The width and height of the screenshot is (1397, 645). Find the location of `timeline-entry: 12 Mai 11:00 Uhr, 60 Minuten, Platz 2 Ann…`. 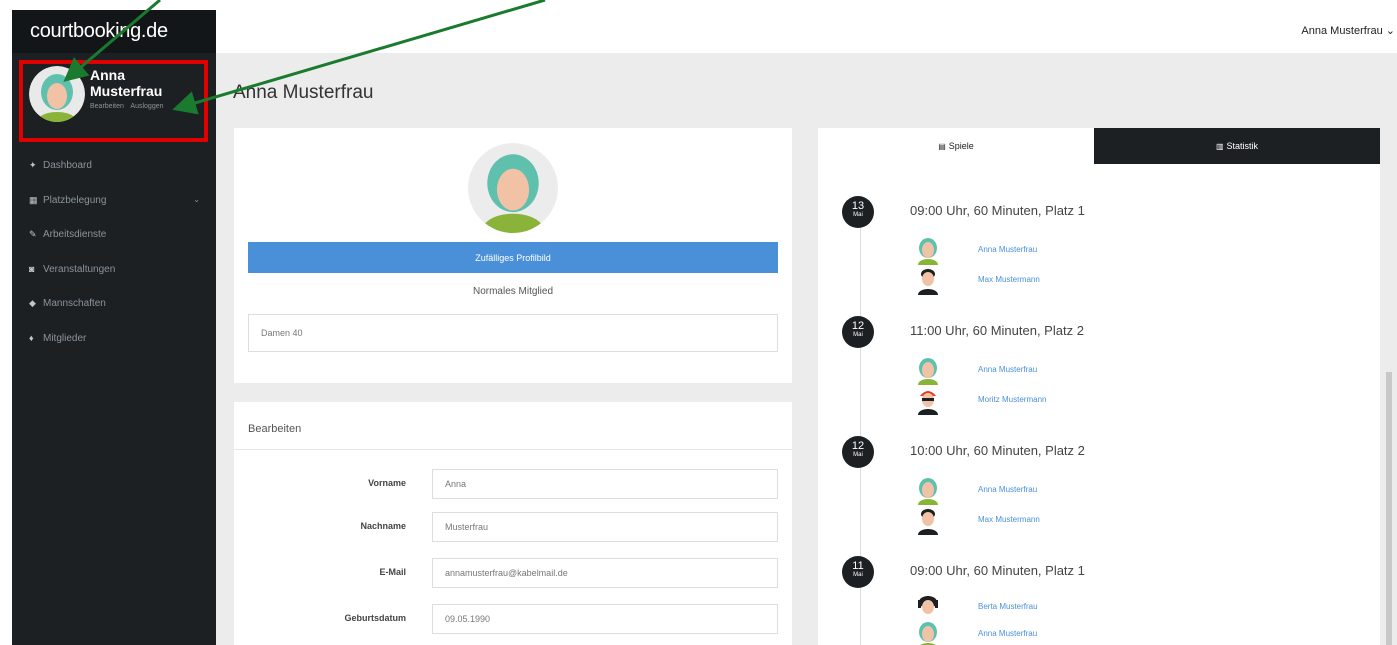

timeline-entry: 12 Mai 11:00 Uhr, 60 Minuten, Platz 2 Ann… is located at coordinates (1099, 376).